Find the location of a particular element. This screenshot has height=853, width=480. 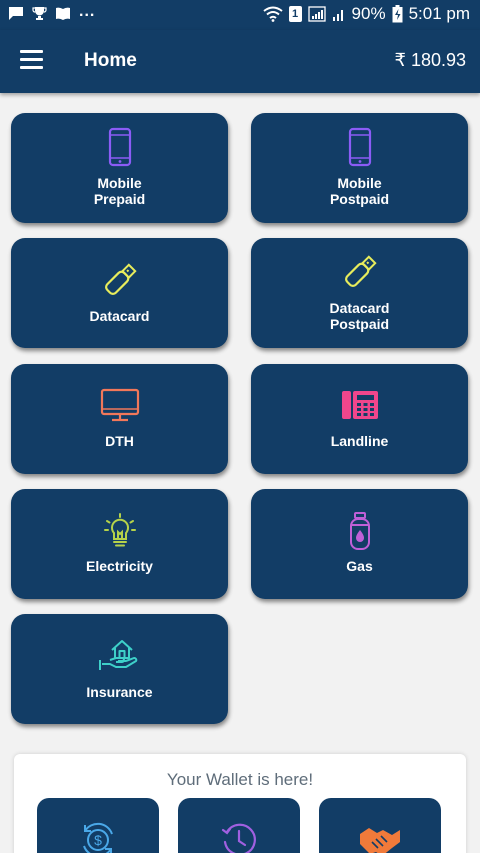

tile-electricity: Electricity is located at coordinates (119, 544).